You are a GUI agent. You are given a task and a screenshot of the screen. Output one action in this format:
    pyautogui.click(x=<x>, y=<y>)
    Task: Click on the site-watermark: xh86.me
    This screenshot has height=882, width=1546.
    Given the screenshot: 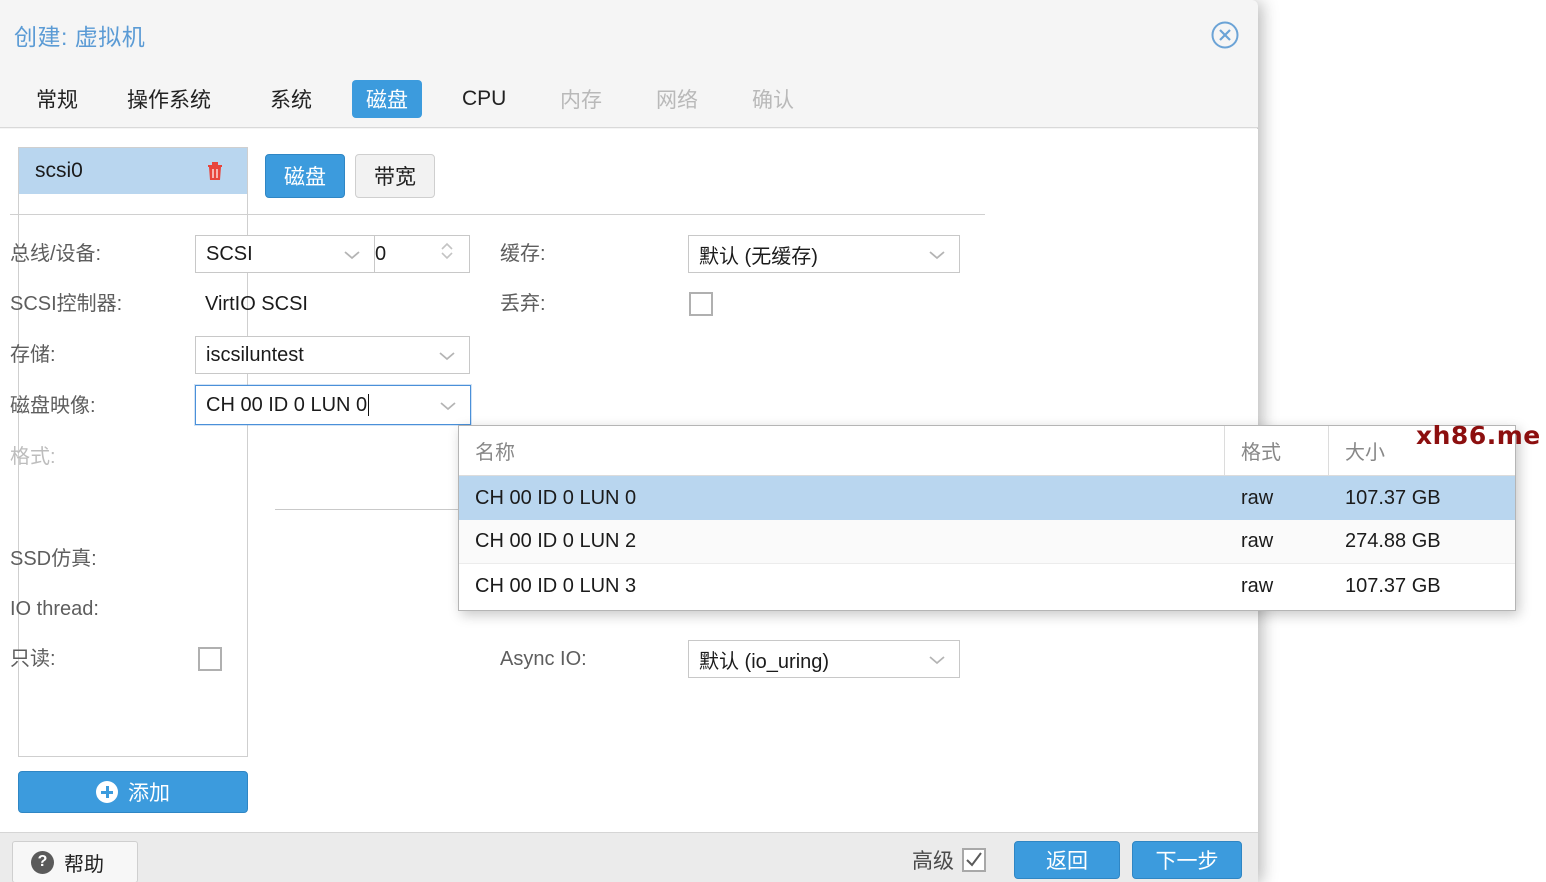 What is the action you would take?
    pyautogui.click(x=1478, y=435)
    